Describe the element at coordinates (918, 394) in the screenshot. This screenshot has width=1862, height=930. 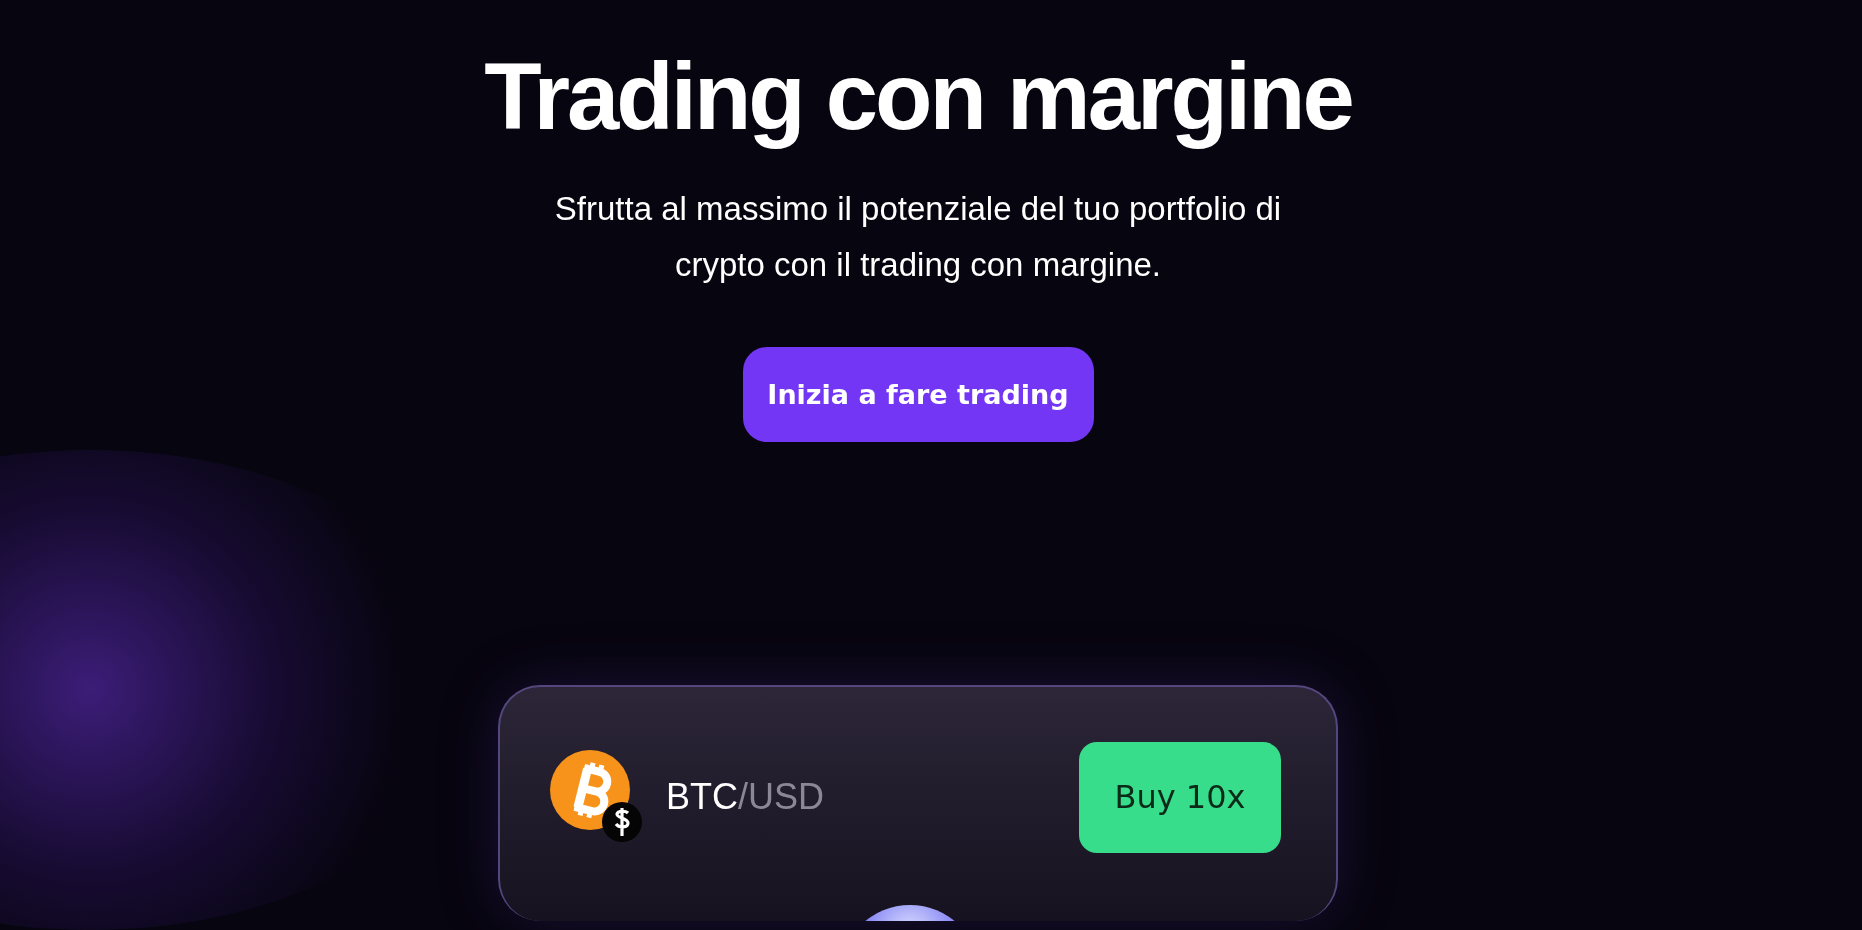
I see `start-trading-button: Inizia a fare trading` at that location.